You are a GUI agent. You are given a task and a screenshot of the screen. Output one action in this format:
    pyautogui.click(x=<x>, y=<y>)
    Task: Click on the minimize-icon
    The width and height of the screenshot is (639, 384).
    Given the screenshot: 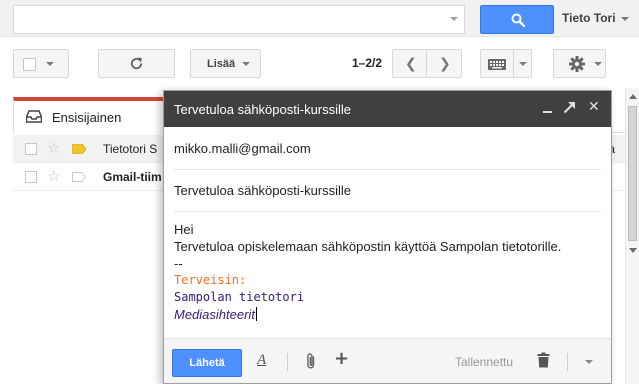 What is the action you would take?
    pyautogui.click(x=547, y=112)
    